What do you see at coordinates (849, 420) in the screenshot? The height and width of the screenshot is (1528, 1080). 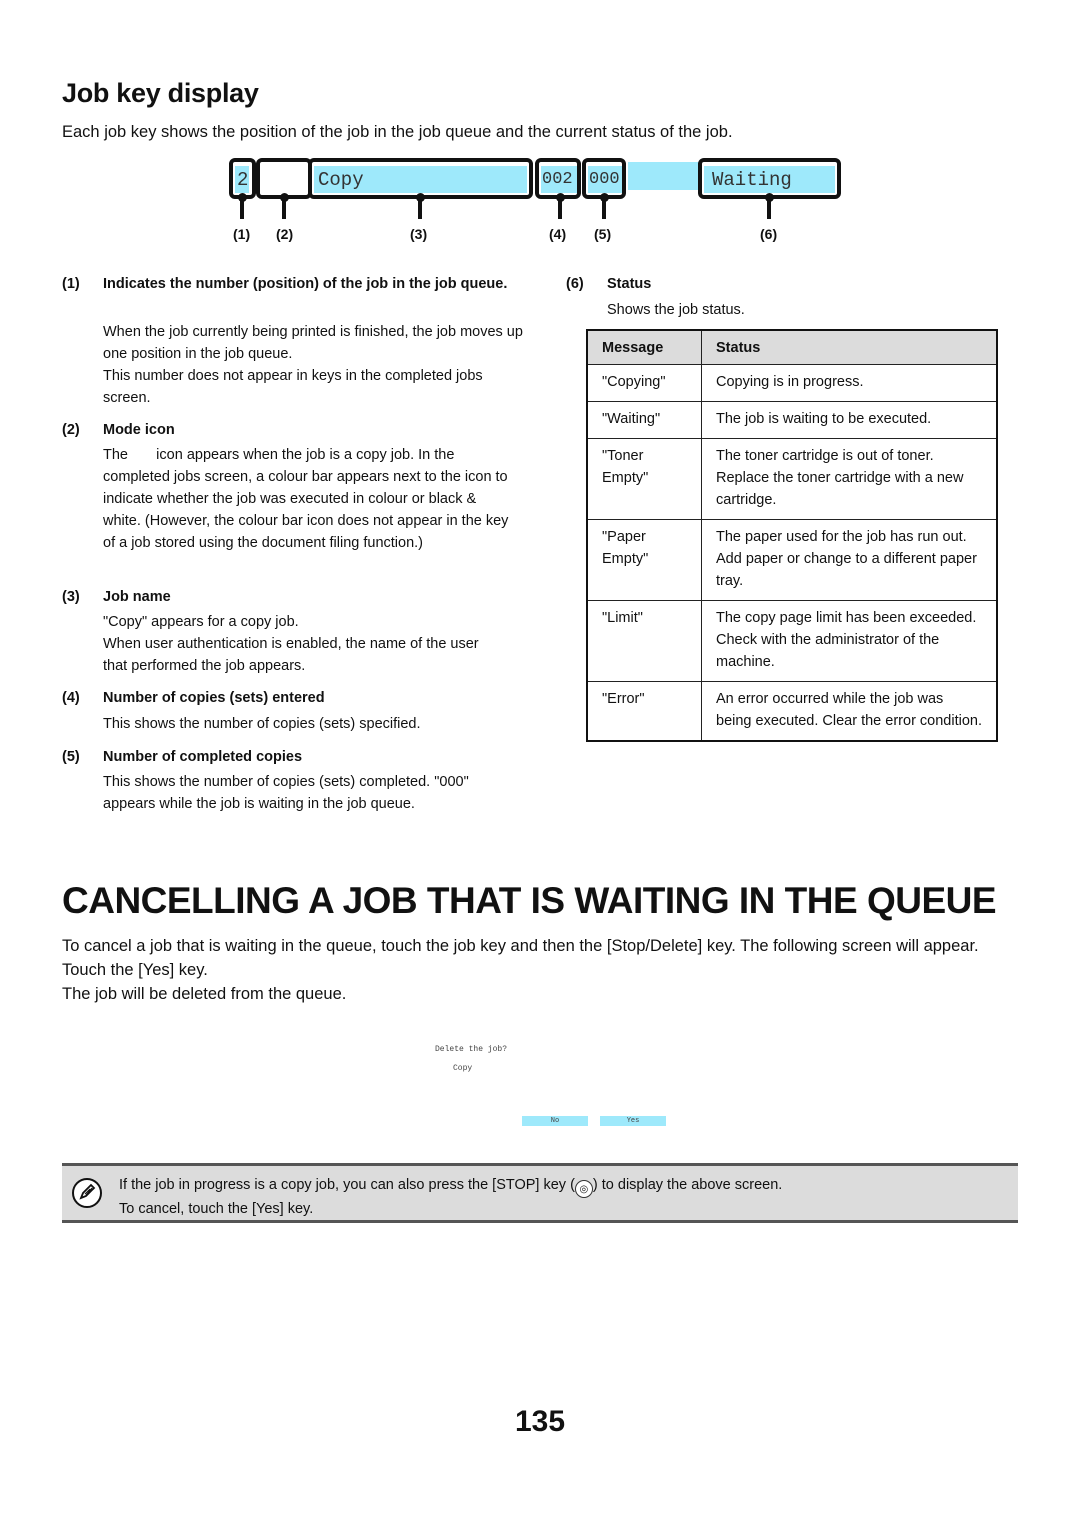 I see `cell-status: The job is waiting to be executed.` at bounding box center [849, 420].